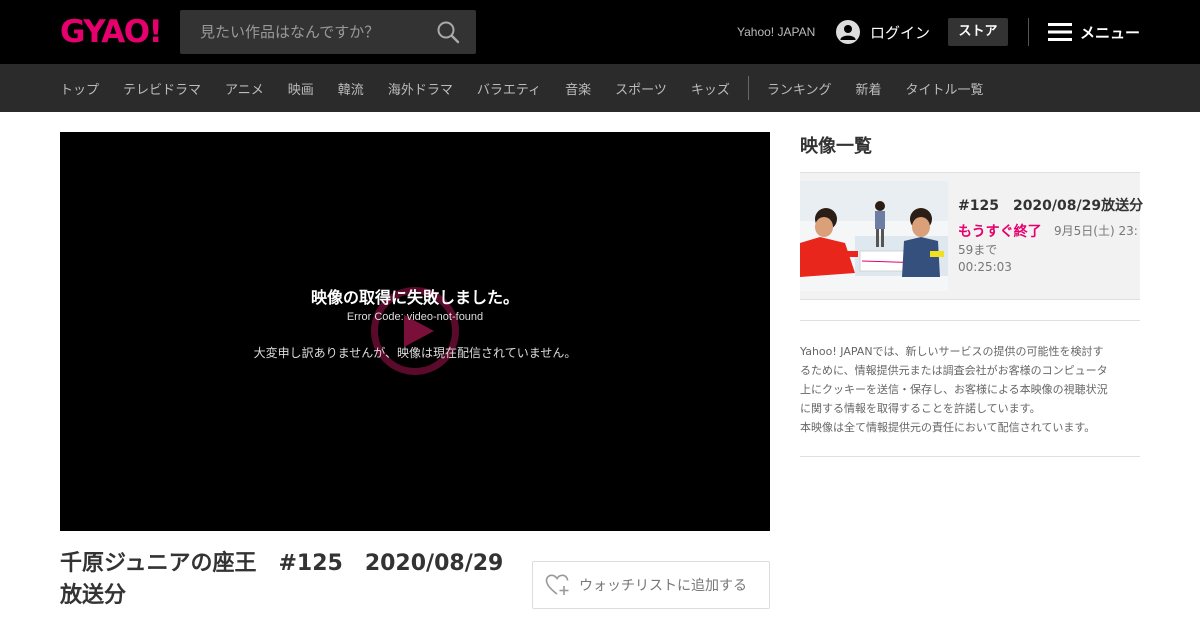 This screenshot has width=1200, height=630. Describe the element at coordinates (848, 32) in the screenshot. I see `user-icon` at that location.